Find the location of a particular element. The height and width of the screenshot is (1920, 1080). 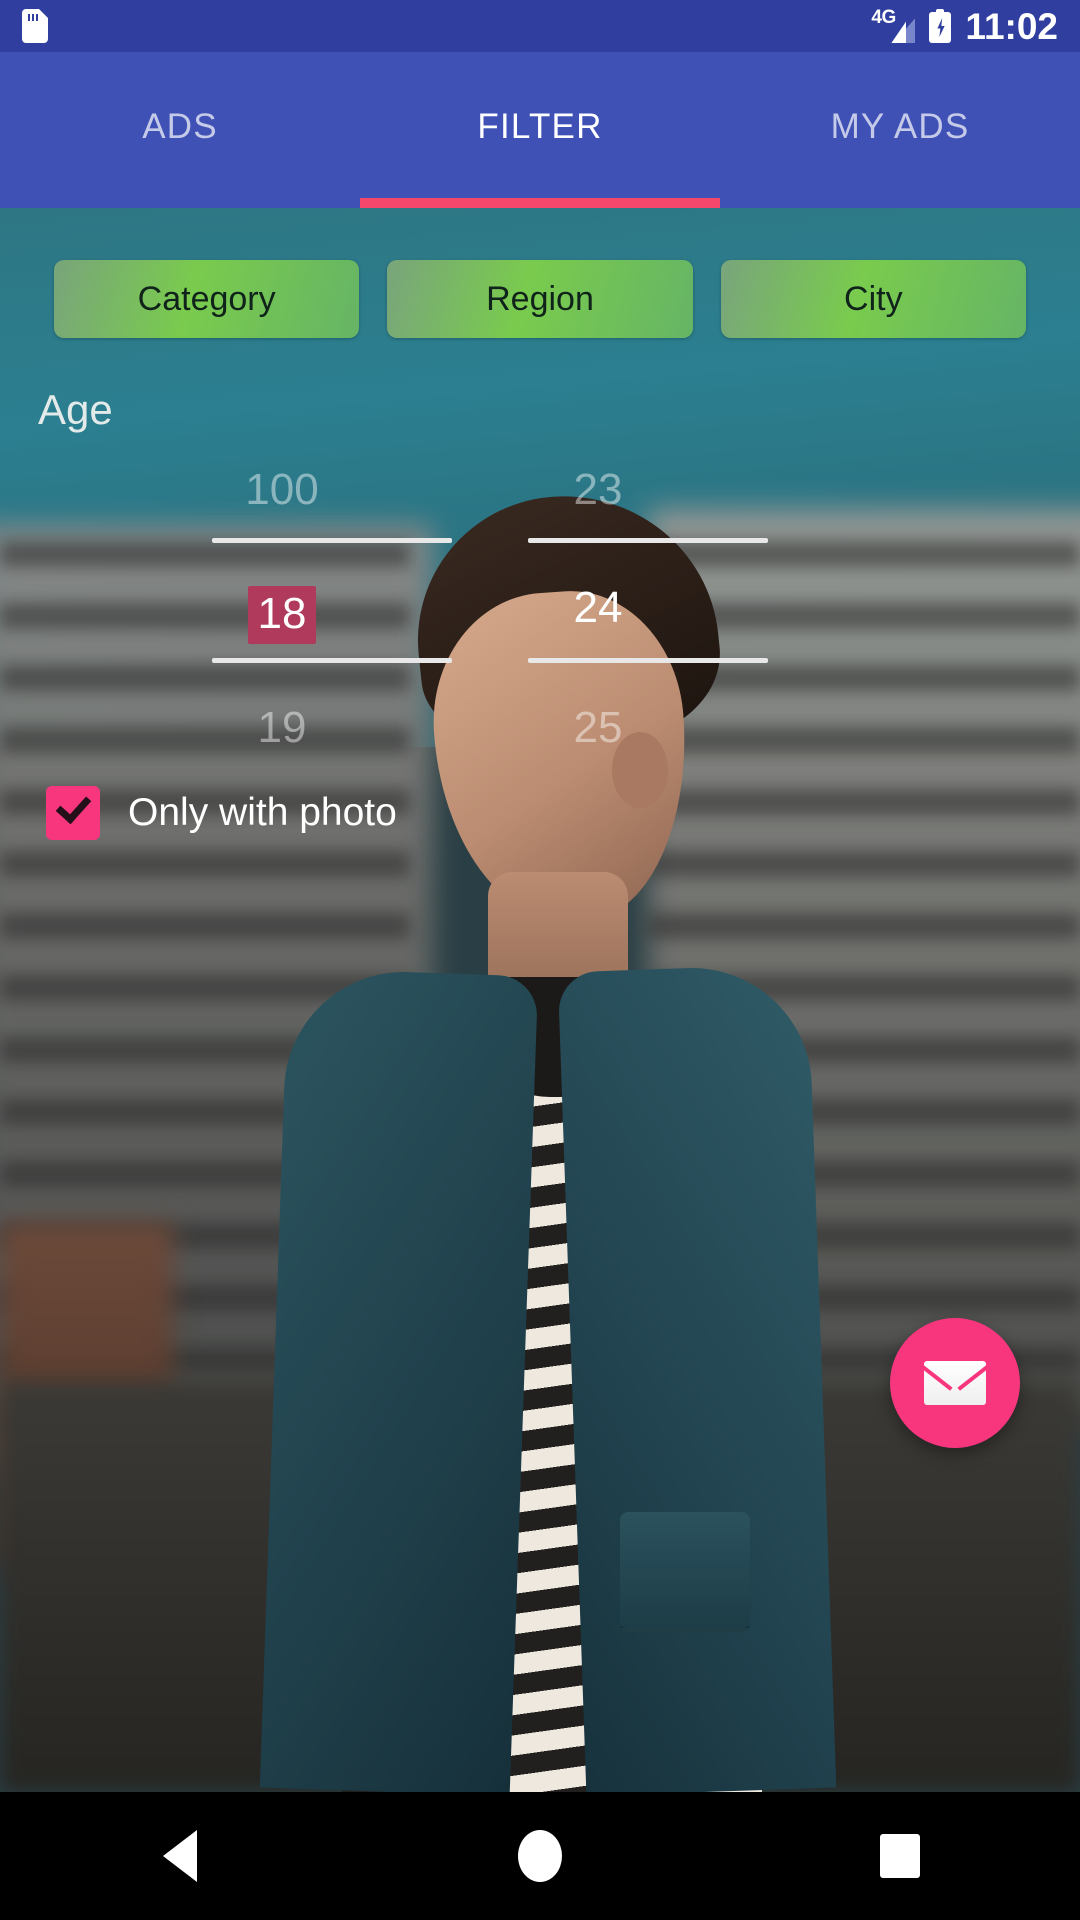

age-to-picker: 23 24 25 is located at coordinates (598, 628).